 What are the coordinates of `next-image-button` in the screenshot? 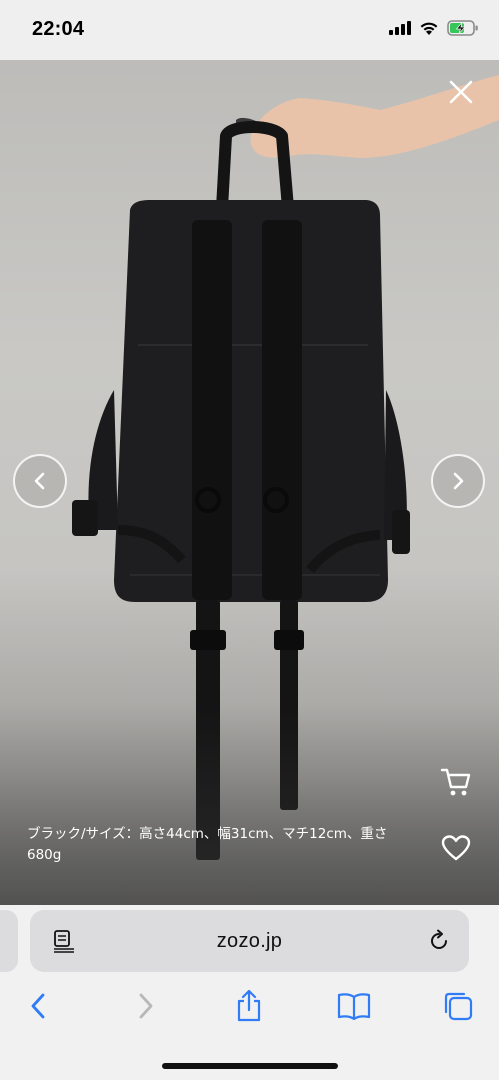 It's located at (458, 481).